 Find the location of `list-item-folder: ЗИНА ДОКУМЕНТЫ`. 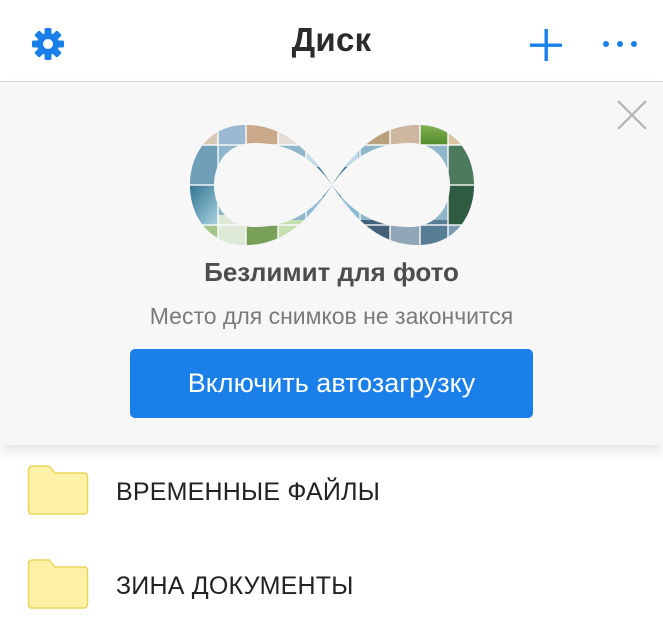

list-item-folder: ЗИНА ДОКУМЕНТЫ is located at coordinates (331, 585).